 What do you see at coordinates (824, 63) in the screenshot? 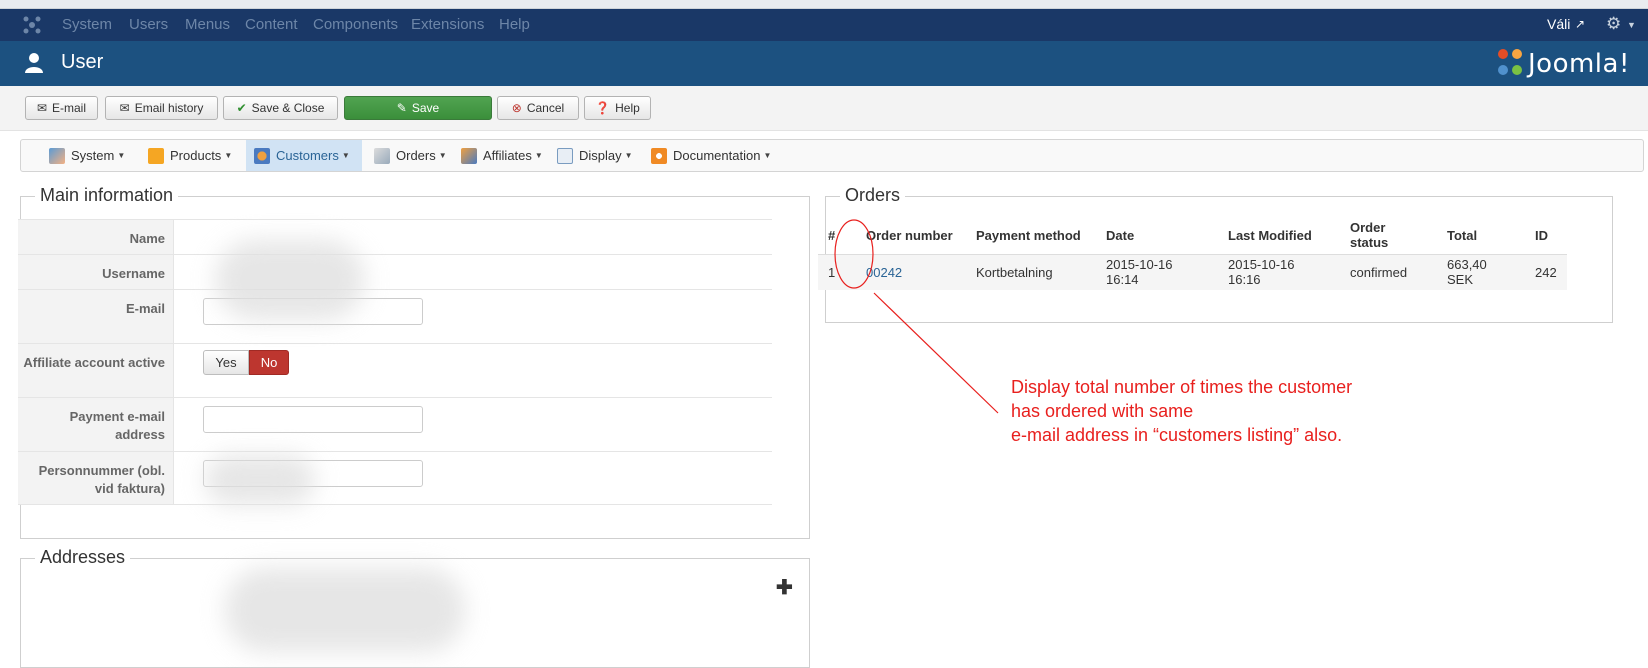
I see `page-header: User Joomla!` at bounding box center [824, 63].